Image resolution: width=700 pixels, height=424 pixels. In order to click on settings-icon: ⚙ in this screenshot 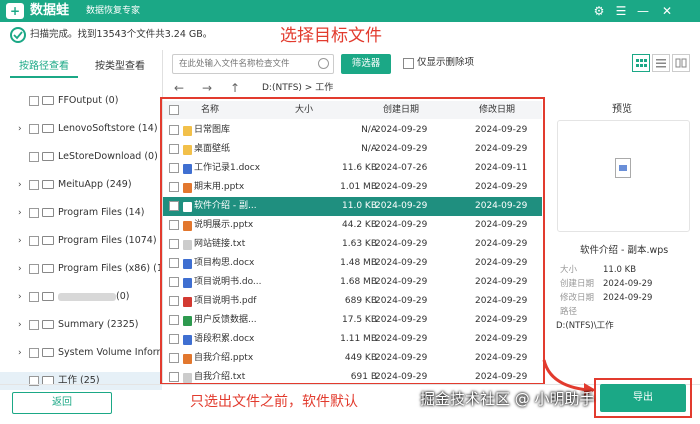, I will do `click(599, 11)`.